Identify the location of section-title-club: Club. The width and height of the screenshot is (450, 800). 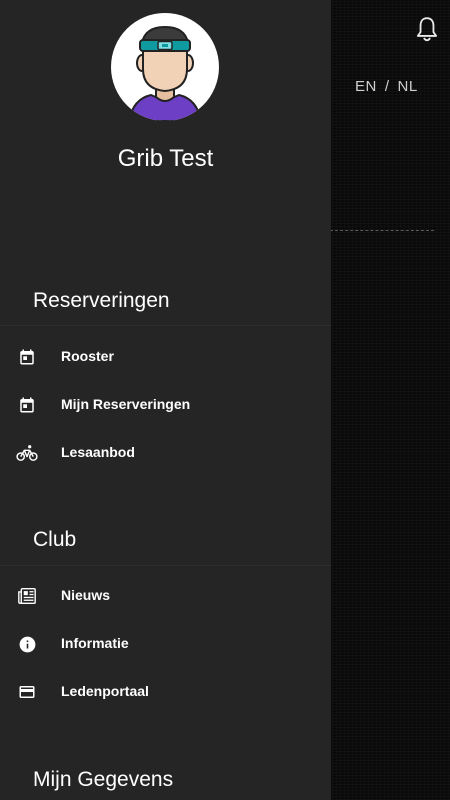
(55, 539).